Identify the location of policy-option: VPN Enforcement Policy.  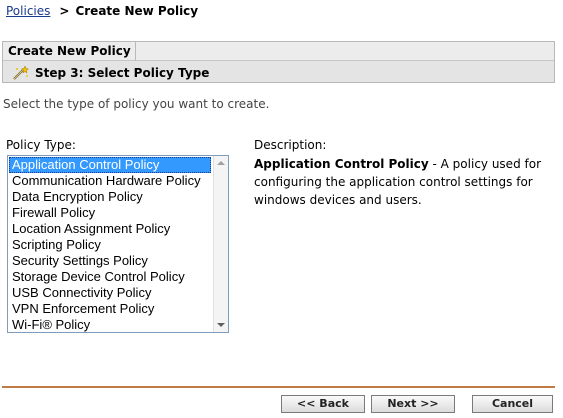
(110, 309).